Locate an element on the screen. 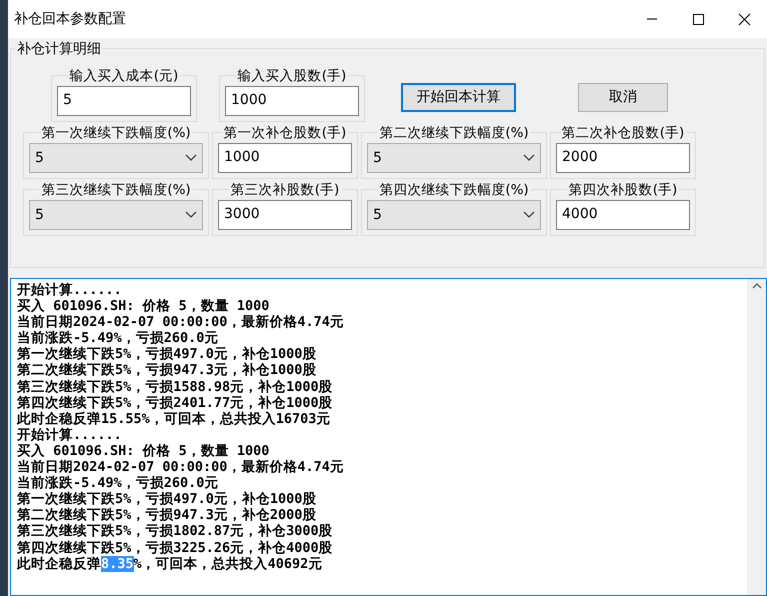 The image size is (767, 596). field-label: 第一次继续下跌幅度(%) is located at coordinates (116, 133).